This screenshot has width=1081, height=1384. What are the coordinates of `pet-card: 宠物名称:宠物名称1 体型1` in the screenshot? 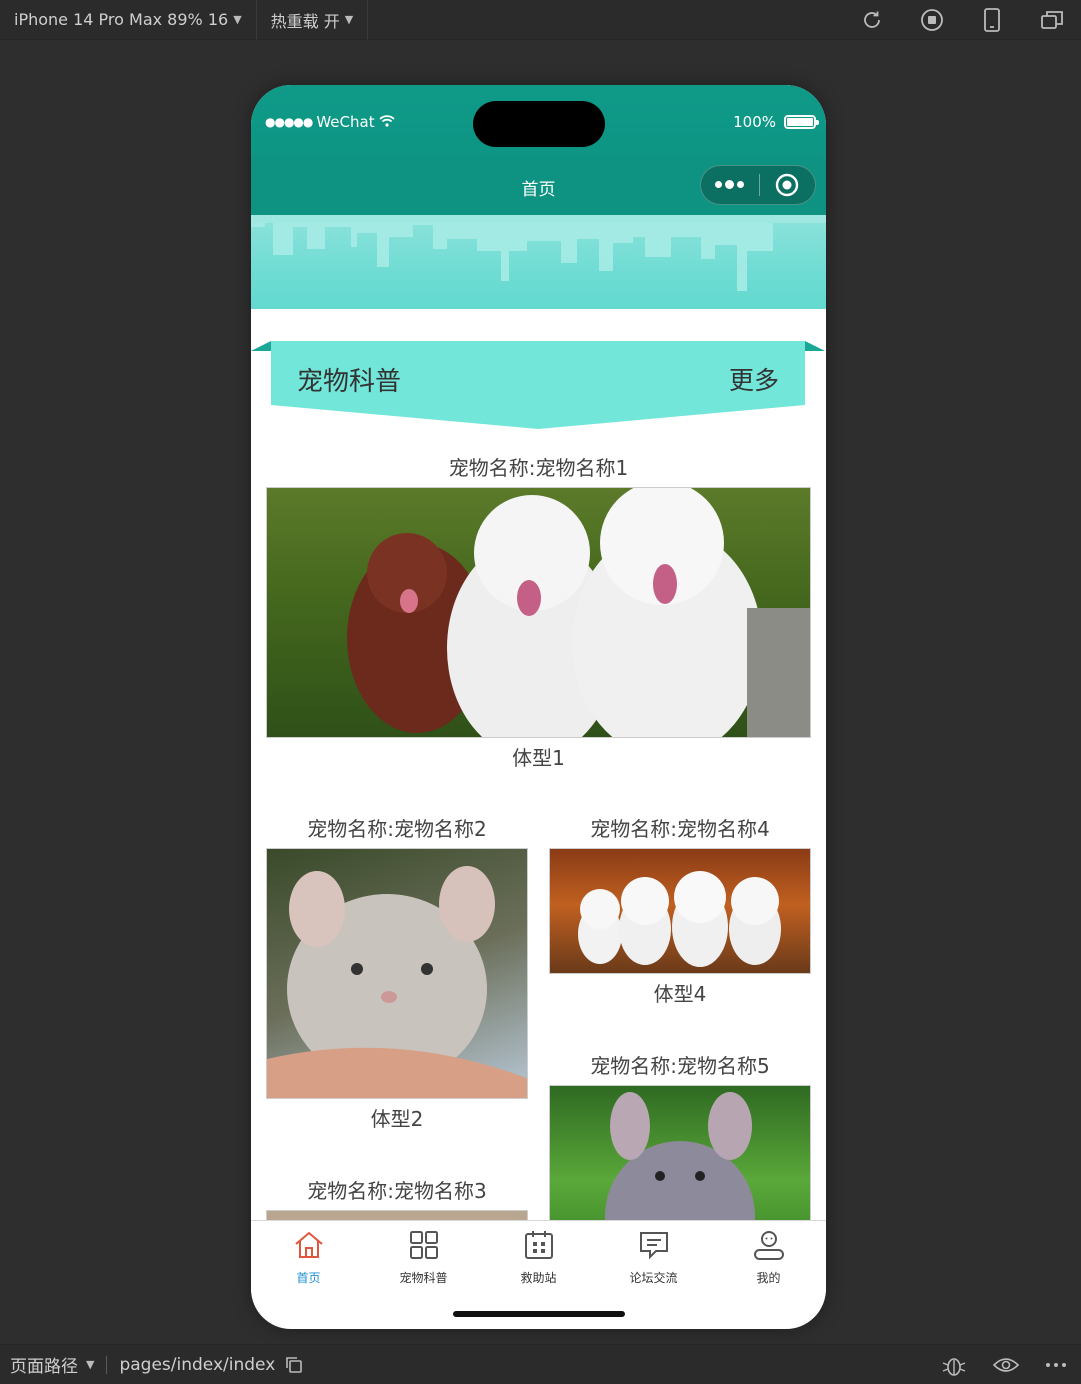 It's located at (538, 615).